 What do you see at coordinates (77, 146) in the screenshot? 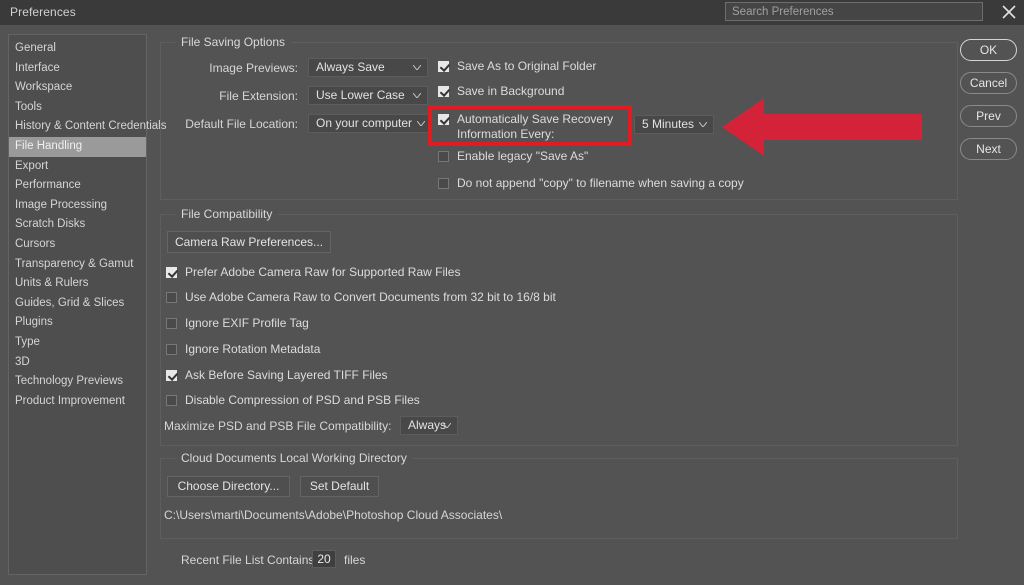
I see `sidebar-item-file-handling: File Handling` at bounding box center [77, 146].